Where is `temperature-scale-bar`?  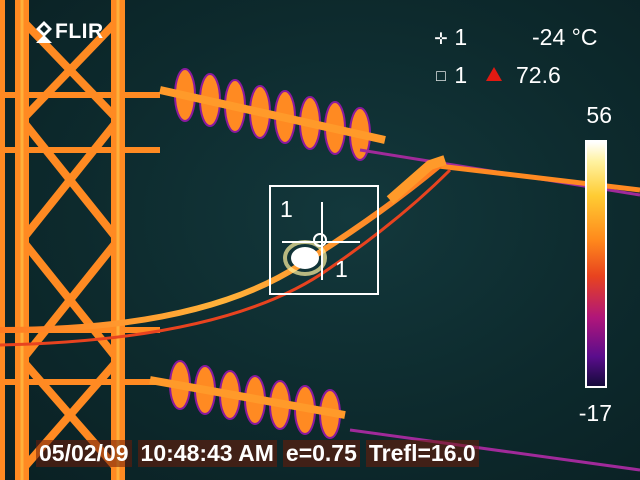 temperature-scale-bar is located at coordinates (596, 264).